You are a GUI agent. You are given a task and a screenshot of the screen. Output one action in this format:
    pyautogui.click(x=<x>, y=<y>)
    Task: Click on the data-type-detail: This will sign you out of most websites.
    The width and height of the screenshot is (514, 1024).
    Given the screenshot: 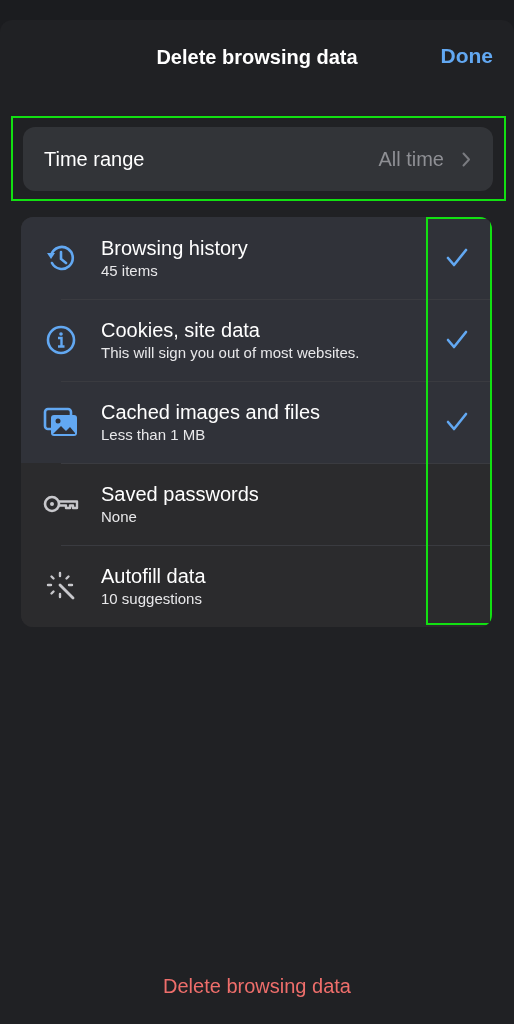 What is the action you would take?
    pyautogui.click(x=231, y=352)
    